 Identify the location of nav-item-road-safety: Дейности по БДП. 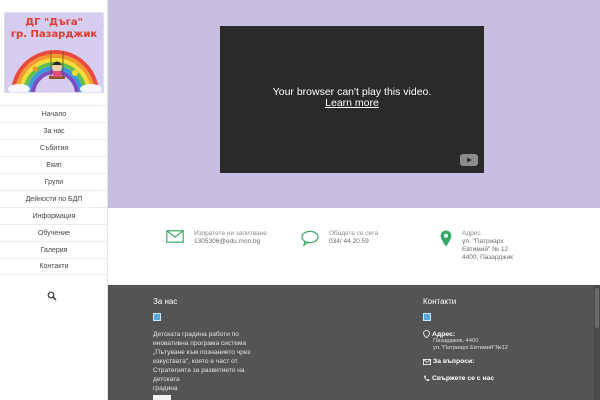
(54, 198).